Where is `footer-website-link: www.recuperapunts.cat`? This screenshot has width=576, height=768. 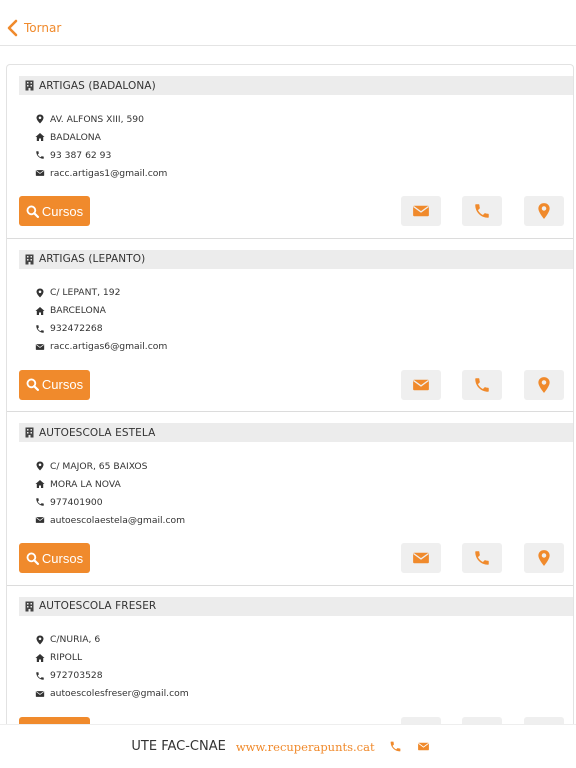
footer-website-link: www.recuperapunts.cat is located at coordinates (305, 747).